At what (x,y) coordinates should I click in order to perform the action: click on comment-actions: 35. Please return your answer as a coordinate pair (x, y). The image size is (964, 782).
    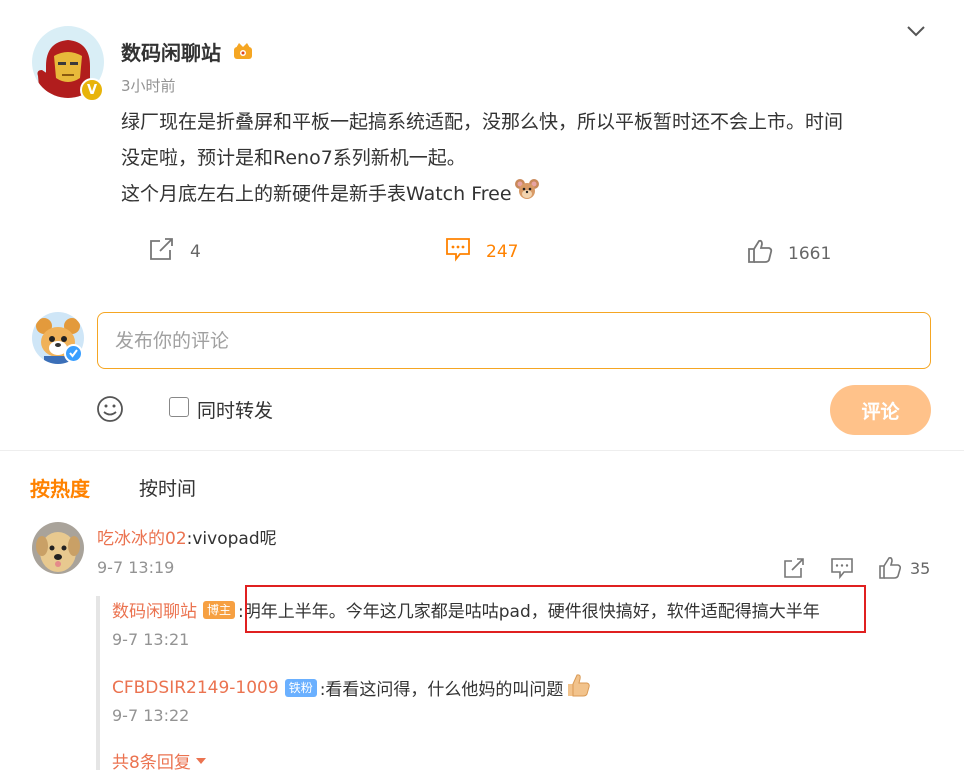
    Looking at the image, I should click on (856, 568).